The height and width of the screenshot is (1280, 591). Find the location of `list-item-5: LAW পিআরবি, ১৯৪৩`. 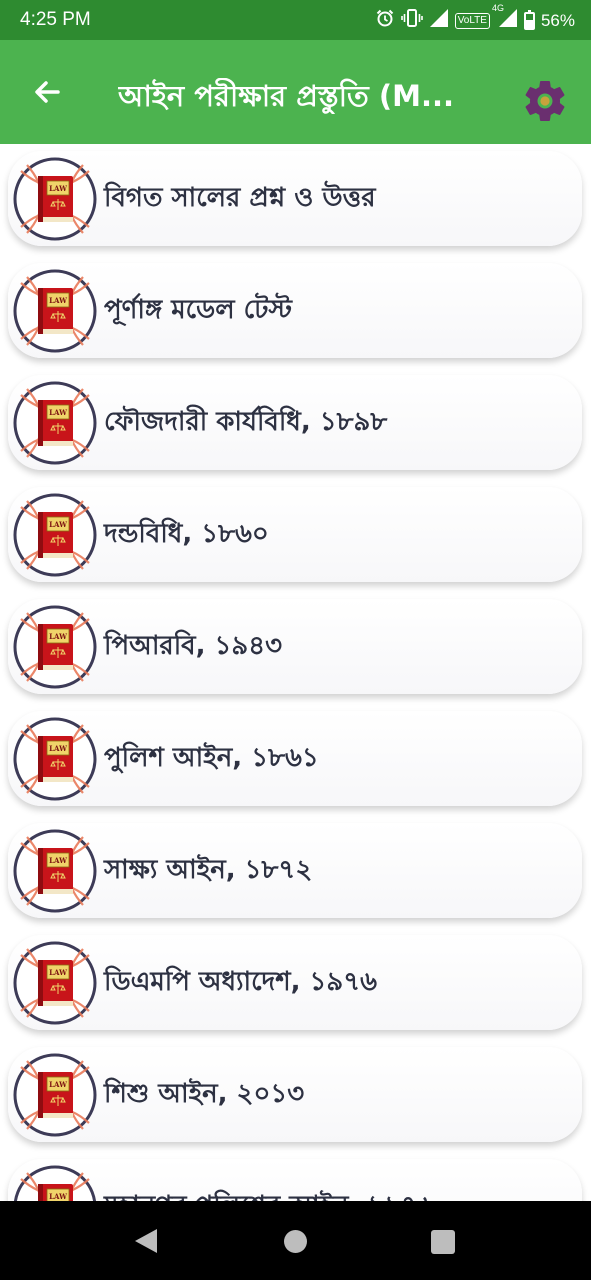

list-item-5: LAW পিআরবি, ১৯৪৩ is located at coordinates (295, 646).